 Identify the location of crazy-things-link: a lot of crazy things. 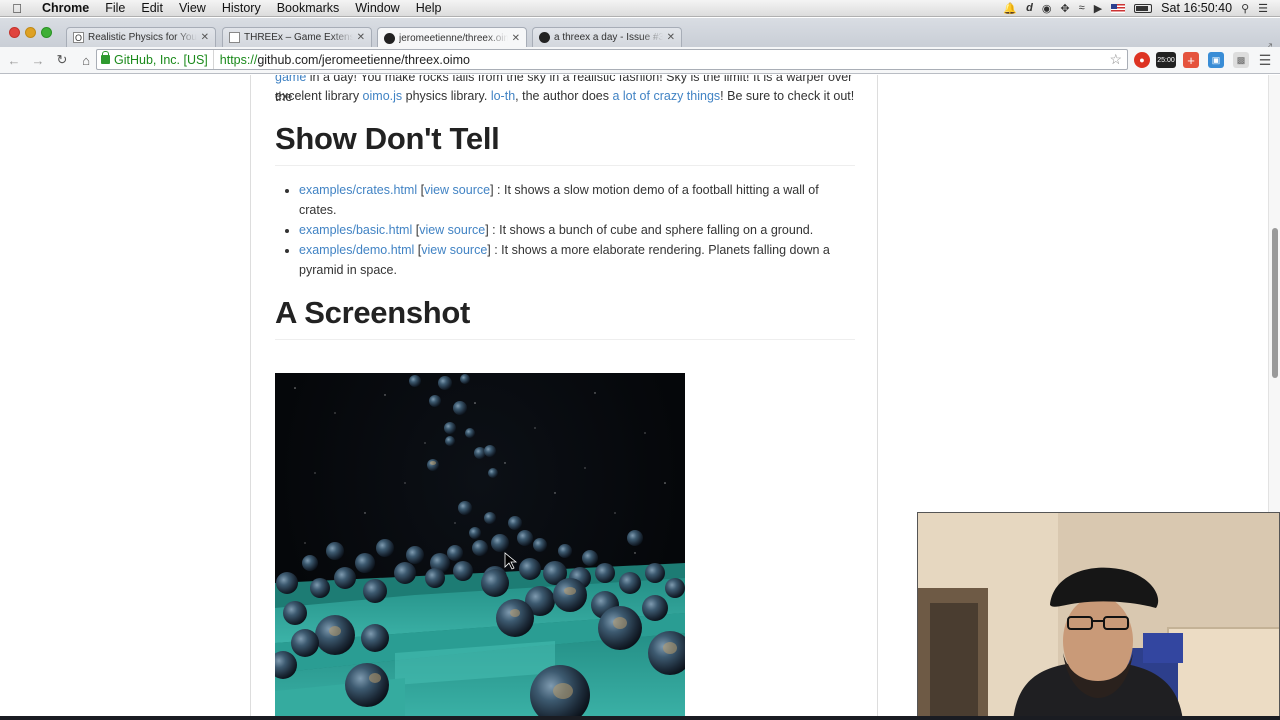
(666, 96).